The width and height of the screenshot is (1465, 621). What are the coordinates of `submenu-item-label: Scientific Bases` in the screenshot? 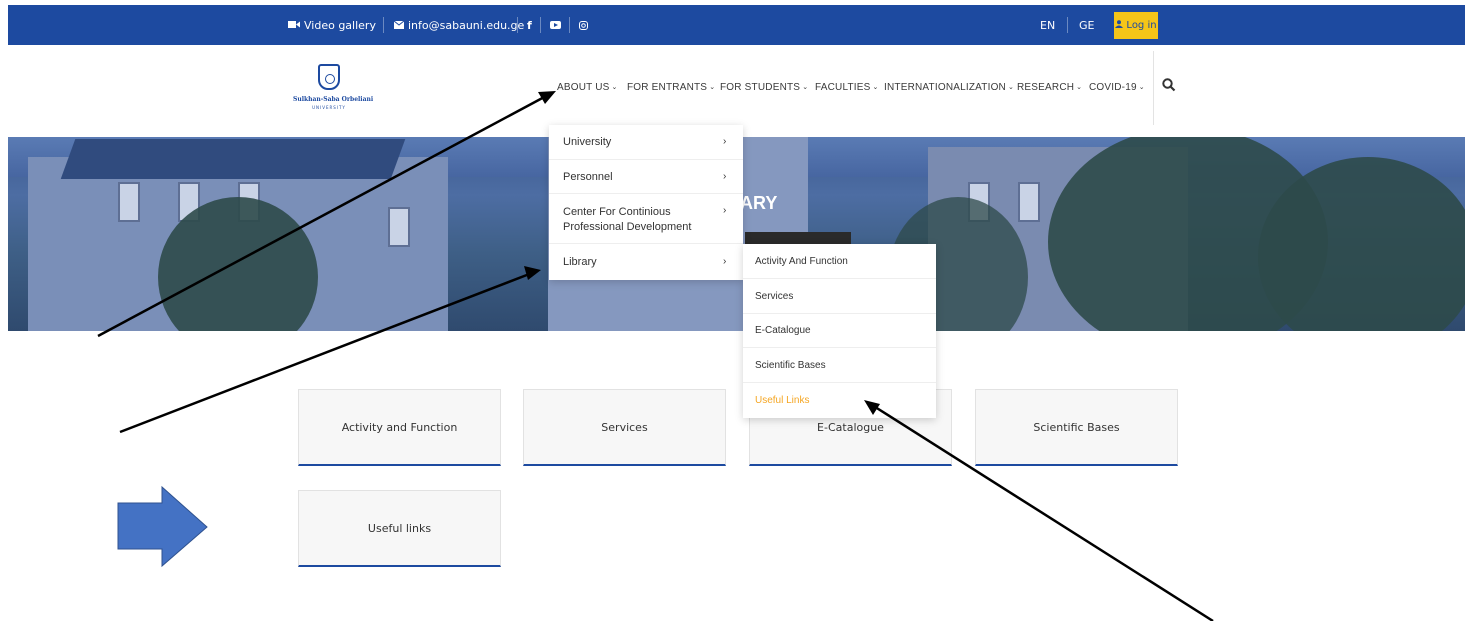 It's located at (790, 365).